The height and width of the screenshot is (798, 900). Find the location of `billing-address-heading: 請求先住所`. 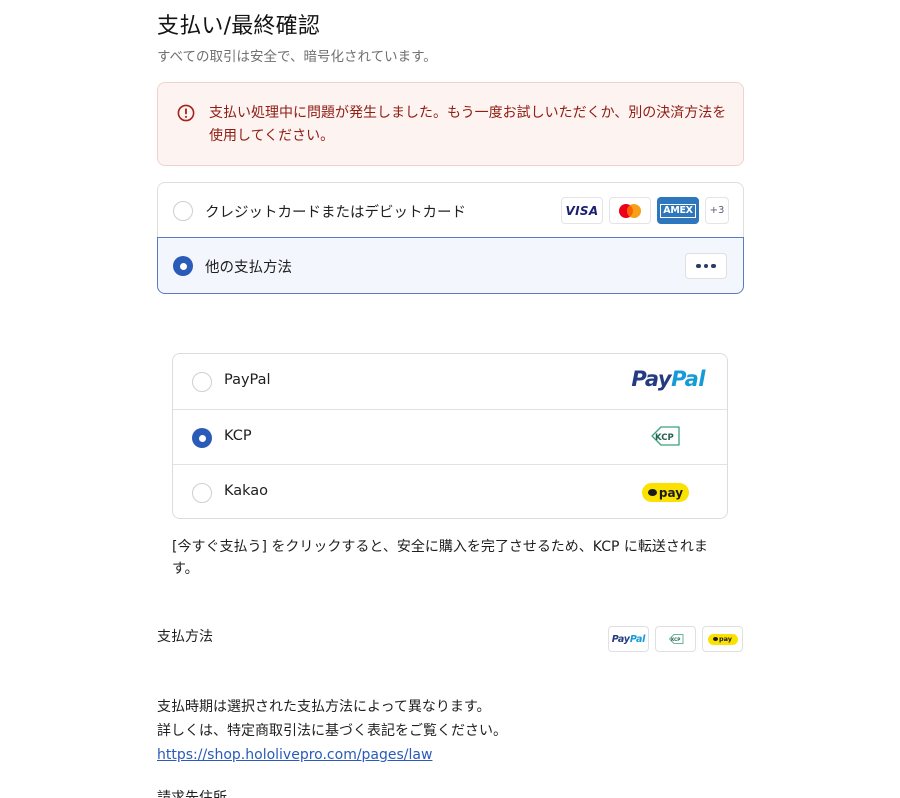

billing-address-heading: 請求先住所 is located at coordinates (192, 794).